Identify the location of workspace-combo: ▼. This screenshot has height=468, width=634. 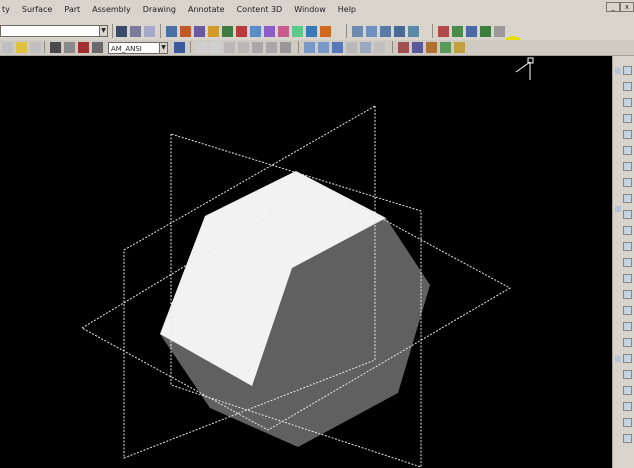
(54, 31).